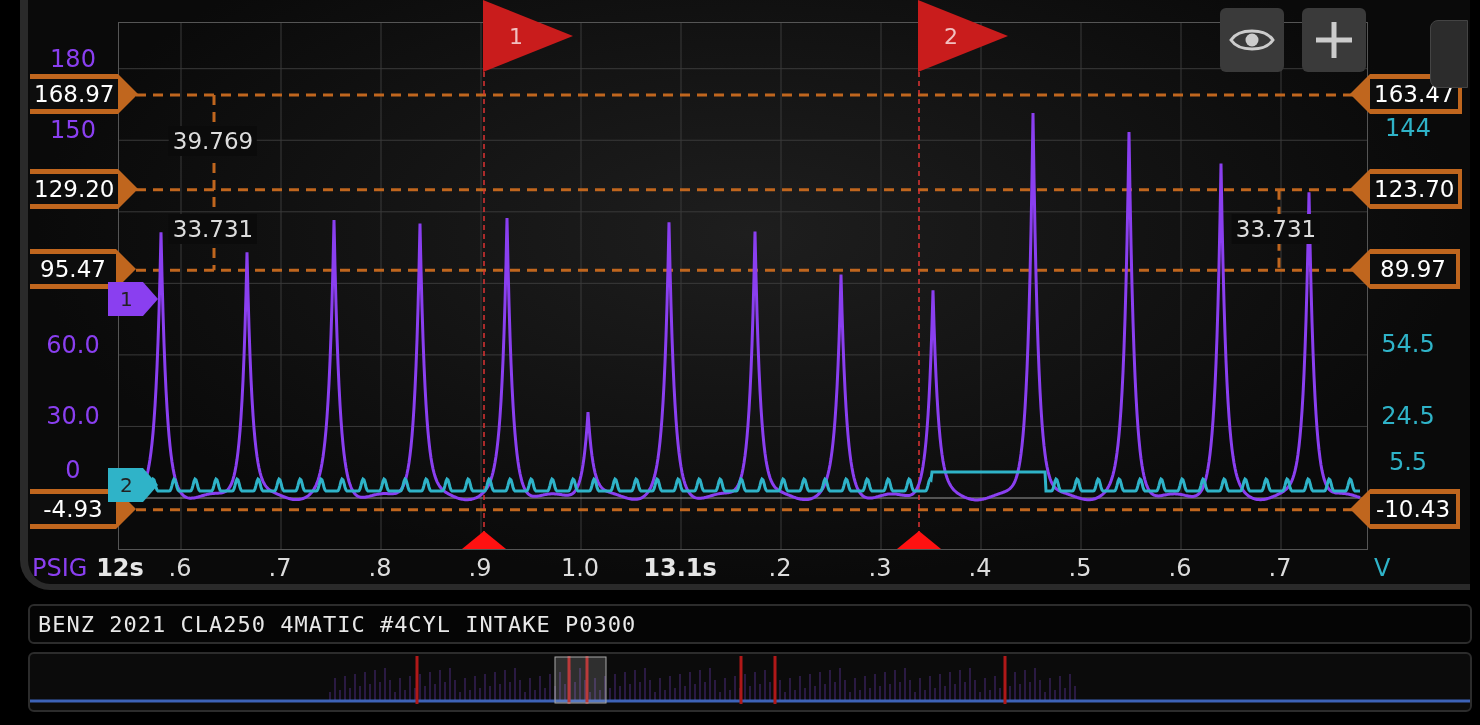  I want to click on channel-unit-label: V, so click(1382, 568).